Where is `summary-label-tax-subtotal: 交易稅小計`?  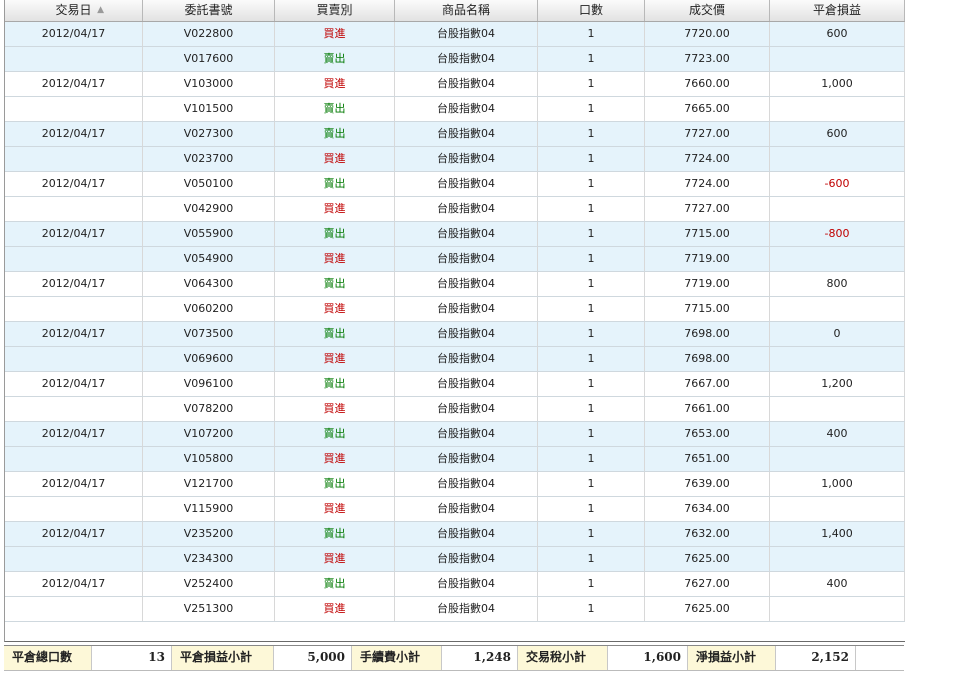 summary-label-tax-subtotal: 交易稅小計 is located at coordinates (563, 658).